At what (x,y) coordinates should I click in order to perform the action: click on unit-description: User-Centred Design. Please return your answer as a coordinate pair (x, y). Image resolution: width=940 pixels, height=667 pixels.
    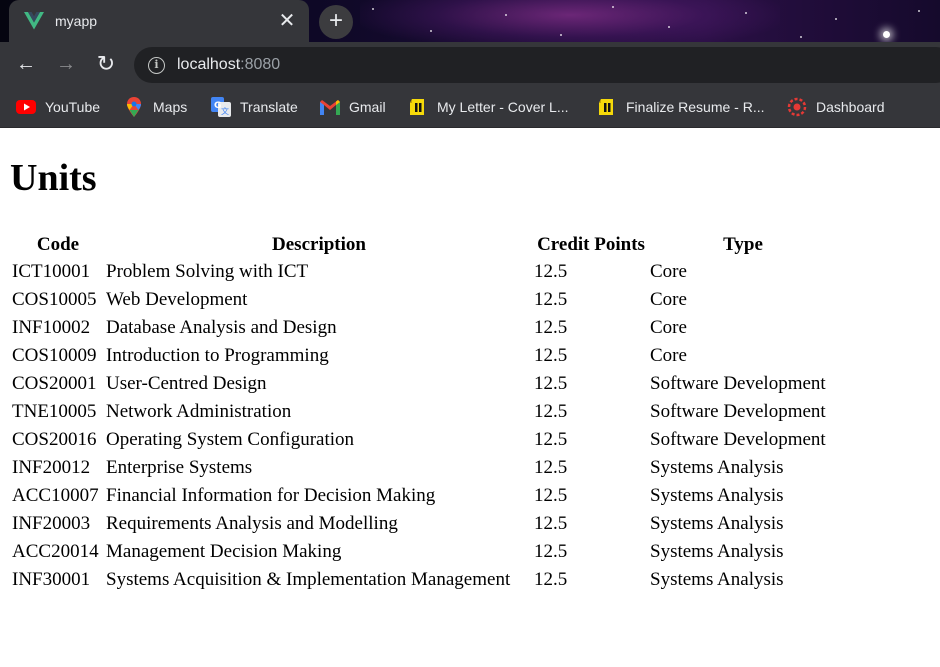
    Looking at the image, I should click on (186, 383).